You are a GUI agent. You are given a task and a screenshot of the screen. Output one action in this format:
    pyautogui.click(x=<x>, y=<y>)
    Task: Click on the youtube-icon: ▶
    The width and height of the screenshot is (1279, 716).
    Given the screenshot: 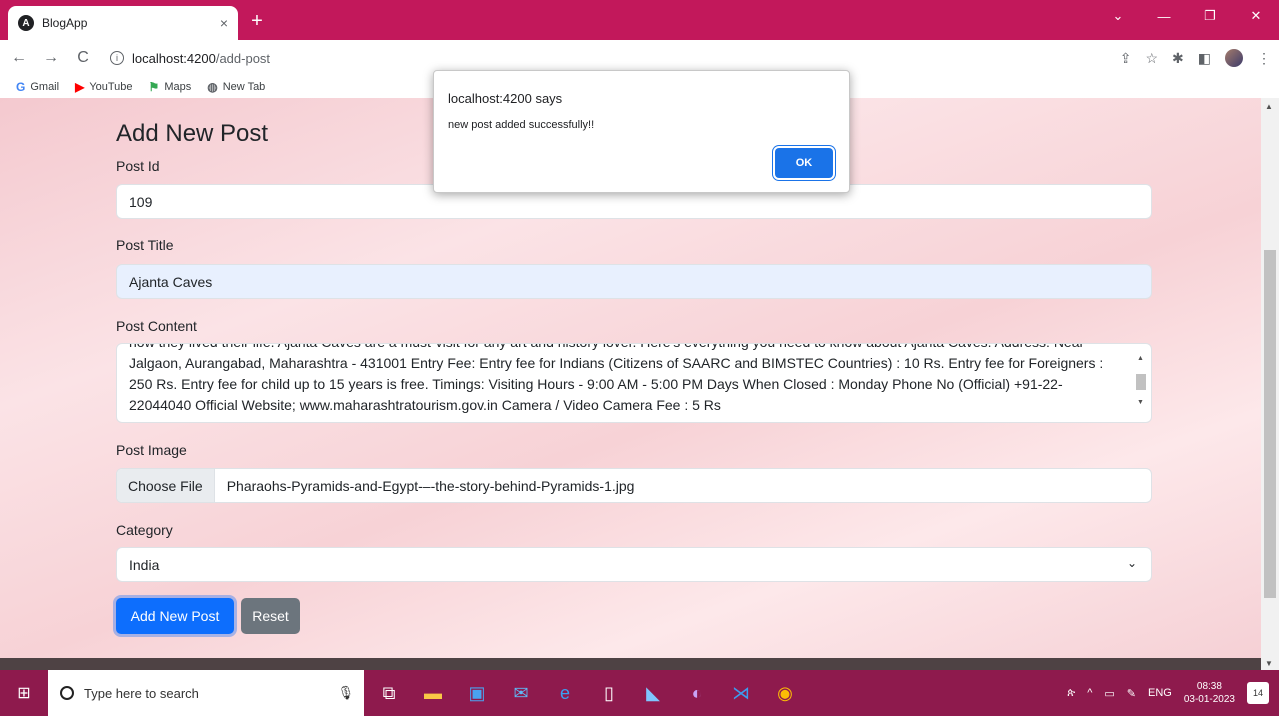 What is the action you would take?
    pyautogui.click(x=80, y=87)
    